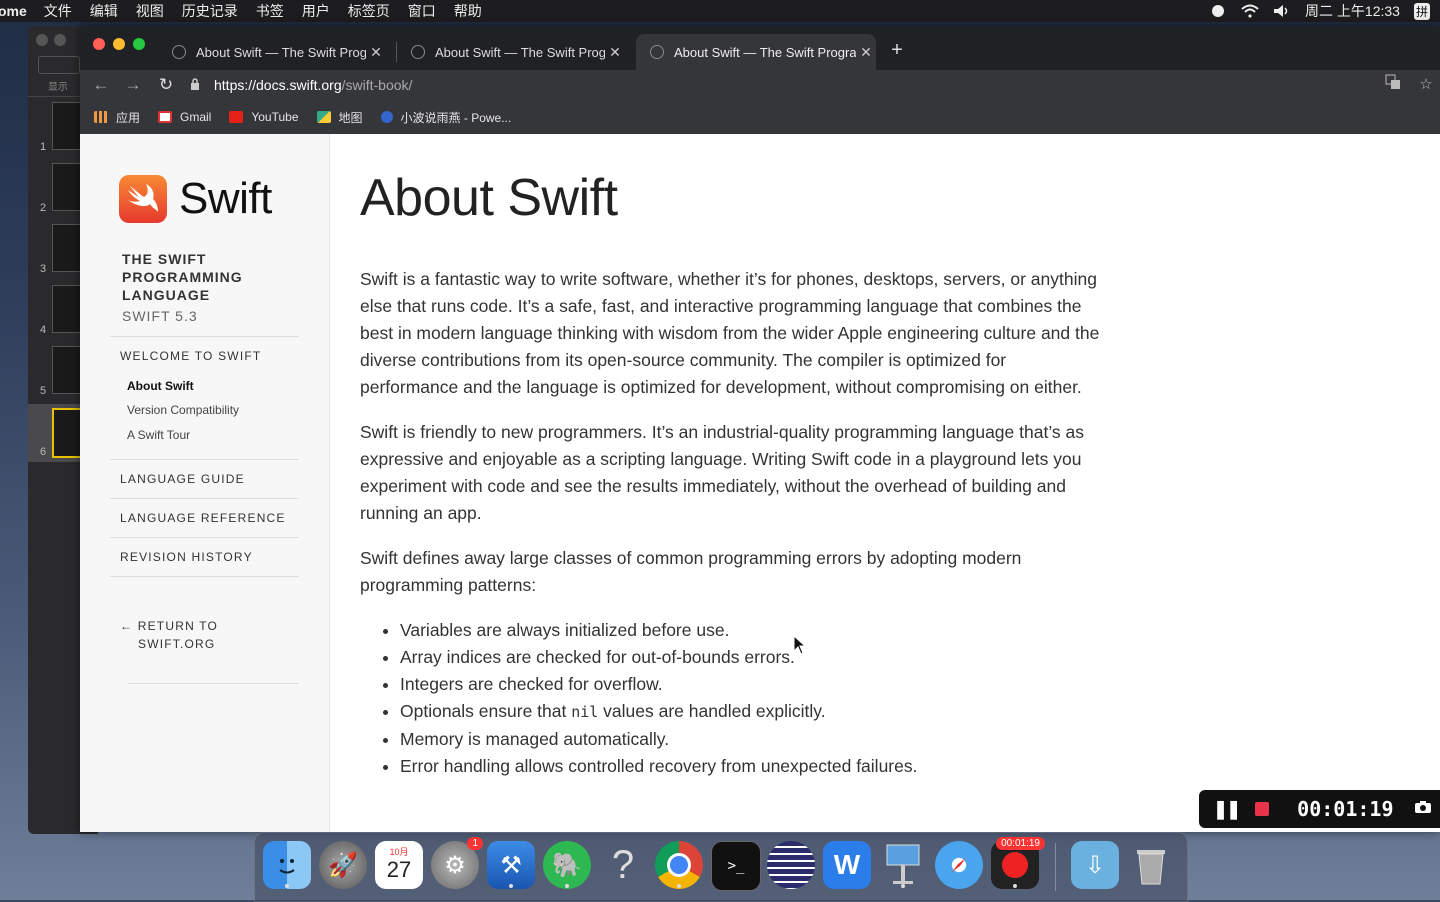 Image resolution: width=1440 pixels, height=902 pixels. What do you see at coordinates (780, 85) in the screenshot?
I see `address-bar: https://docs.swift.org/swift-book/` at bounding box center [780, 85].